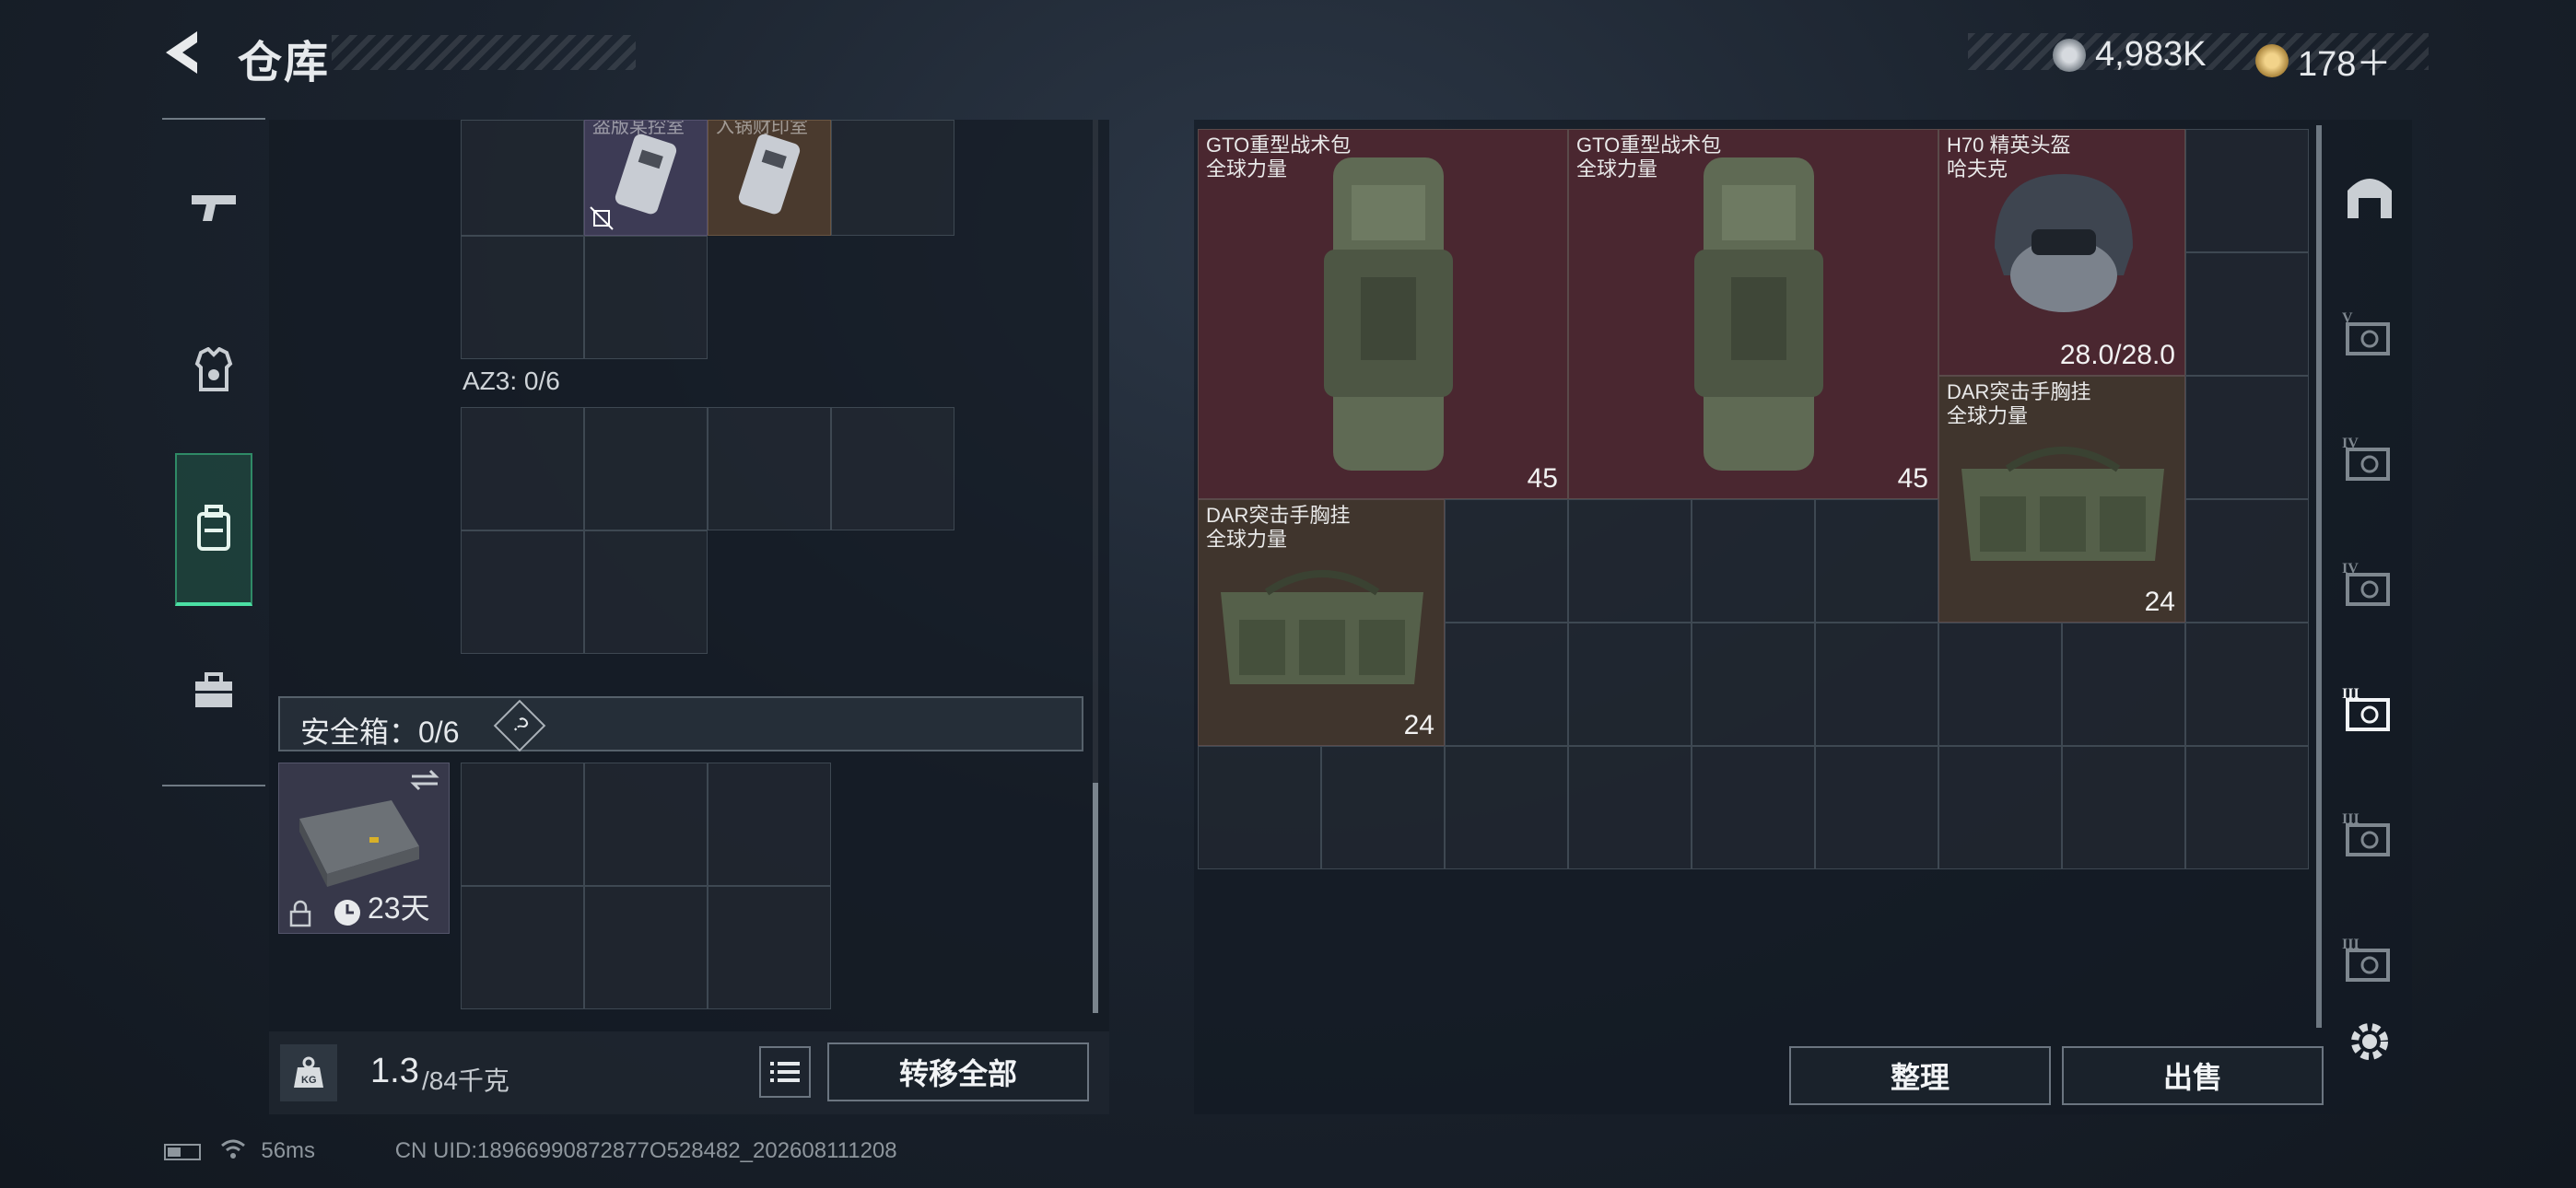 This screenshot has height=1188, width=2576. What do you see at coordinates (284, 63) in the screenshot?
I see `page-title: 仓库` at bounding box center [284, 63].